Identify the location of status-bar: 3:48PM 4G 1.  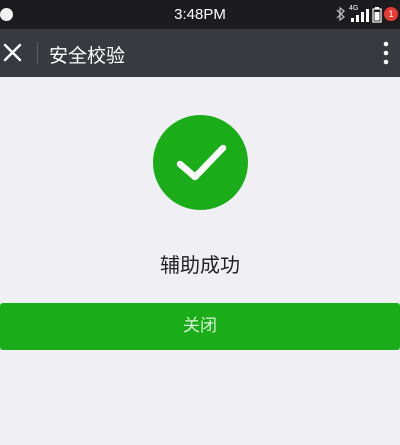
(200, 14).